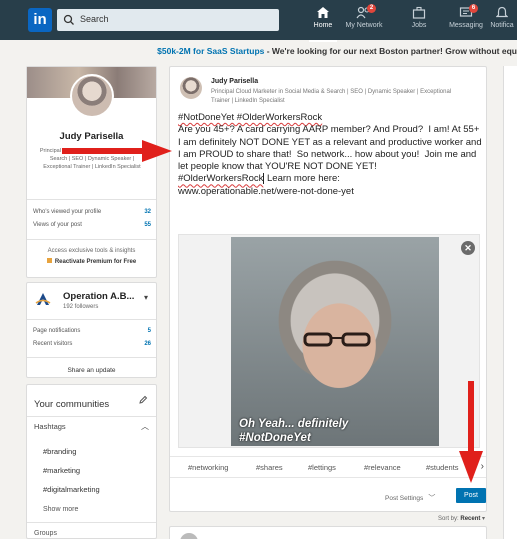  Describe the element at coordinates (60, 509) in the screenshot. I see `show-more-link: Show more` at that location.